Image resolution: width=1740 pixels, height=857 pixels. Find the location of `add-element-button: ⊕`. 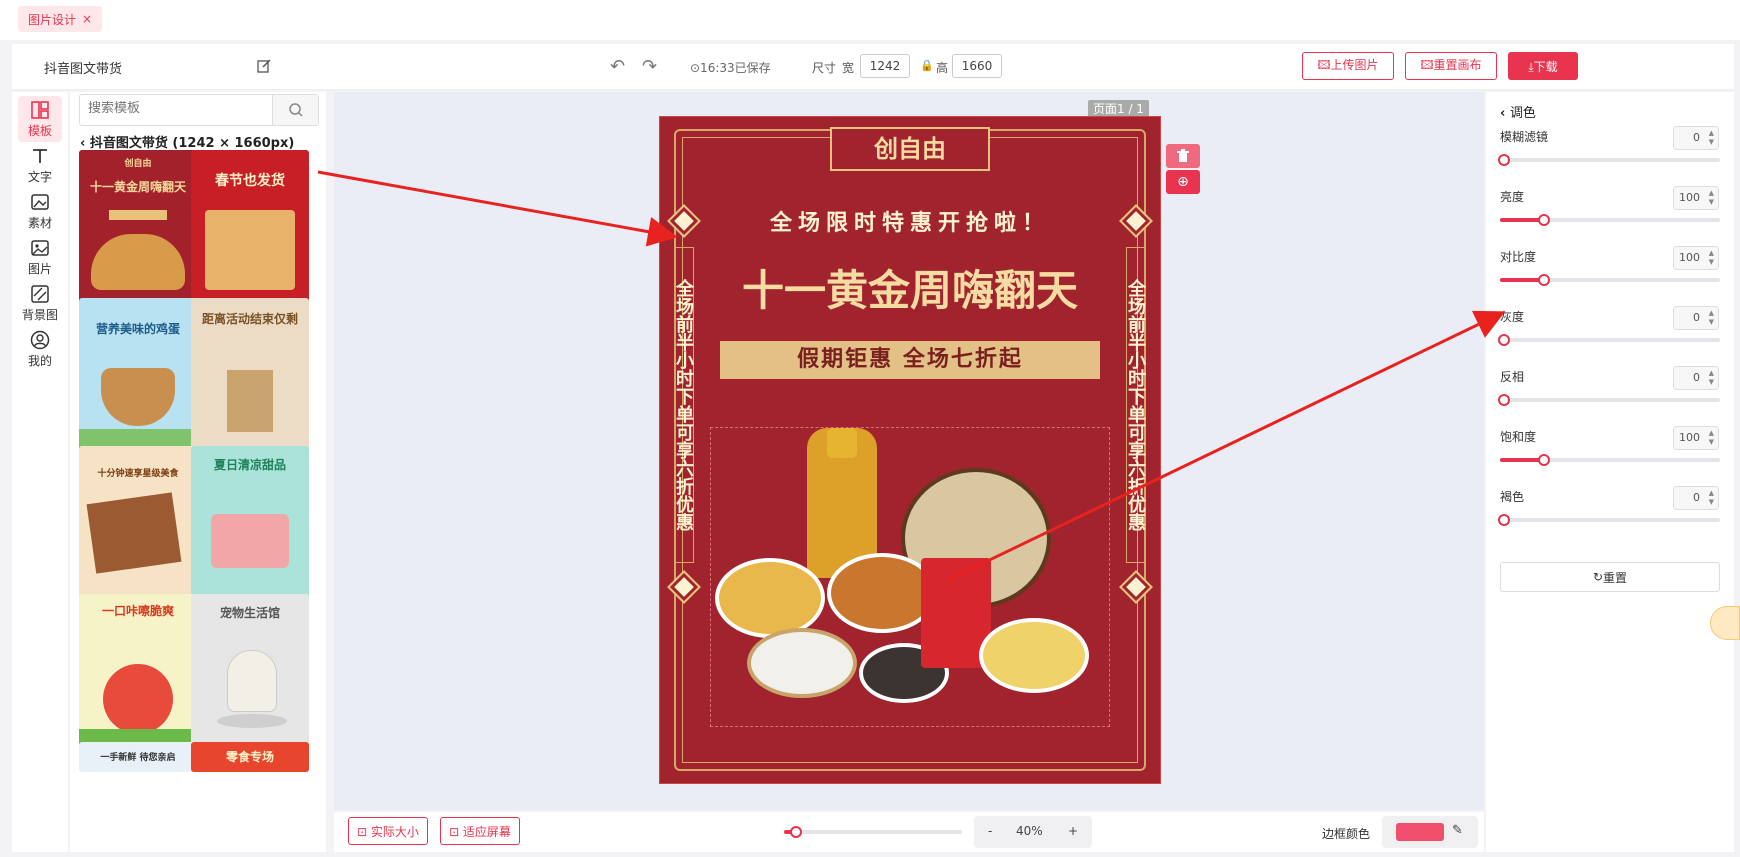

add-element-button: ⊕ is located at coordinates (1183, 182).